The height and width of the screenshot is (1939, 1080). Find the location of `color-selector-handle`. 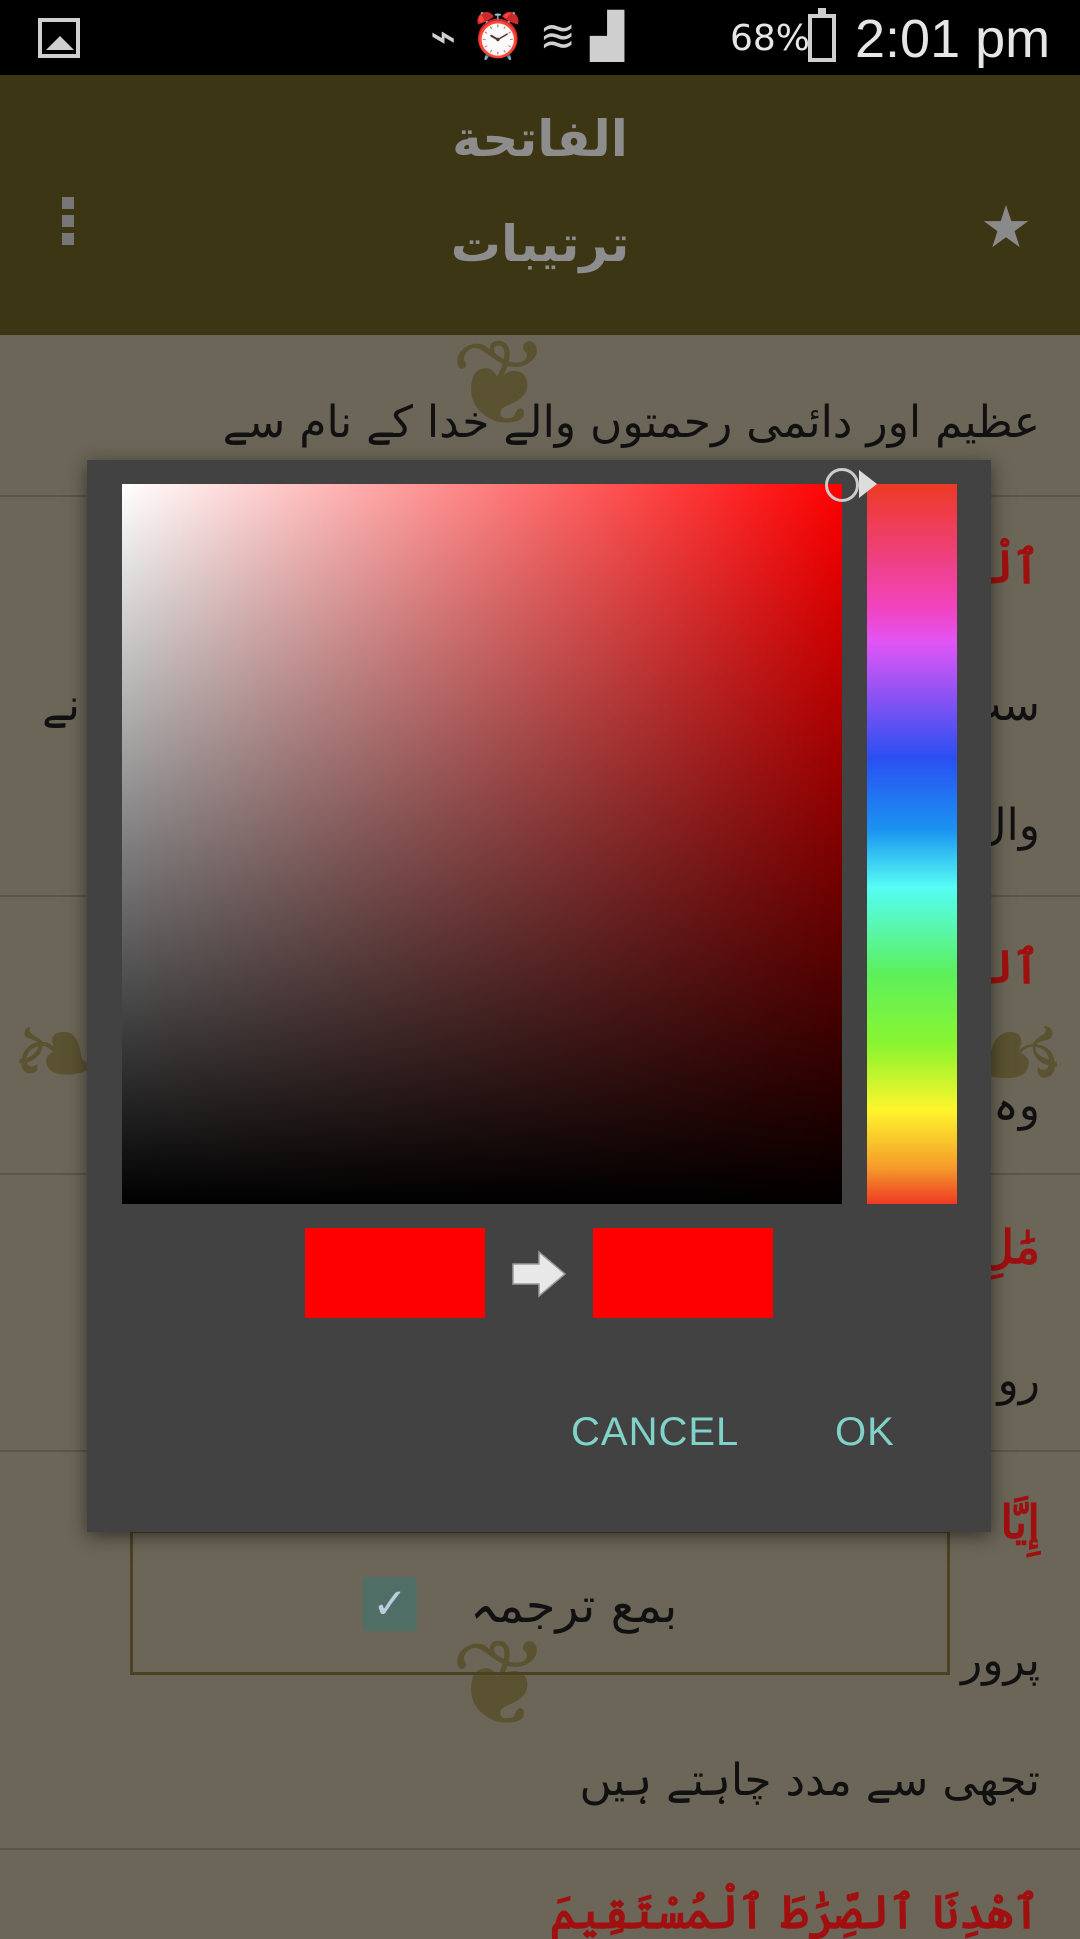

color-selector-handle is located at coordinates (842, 485).